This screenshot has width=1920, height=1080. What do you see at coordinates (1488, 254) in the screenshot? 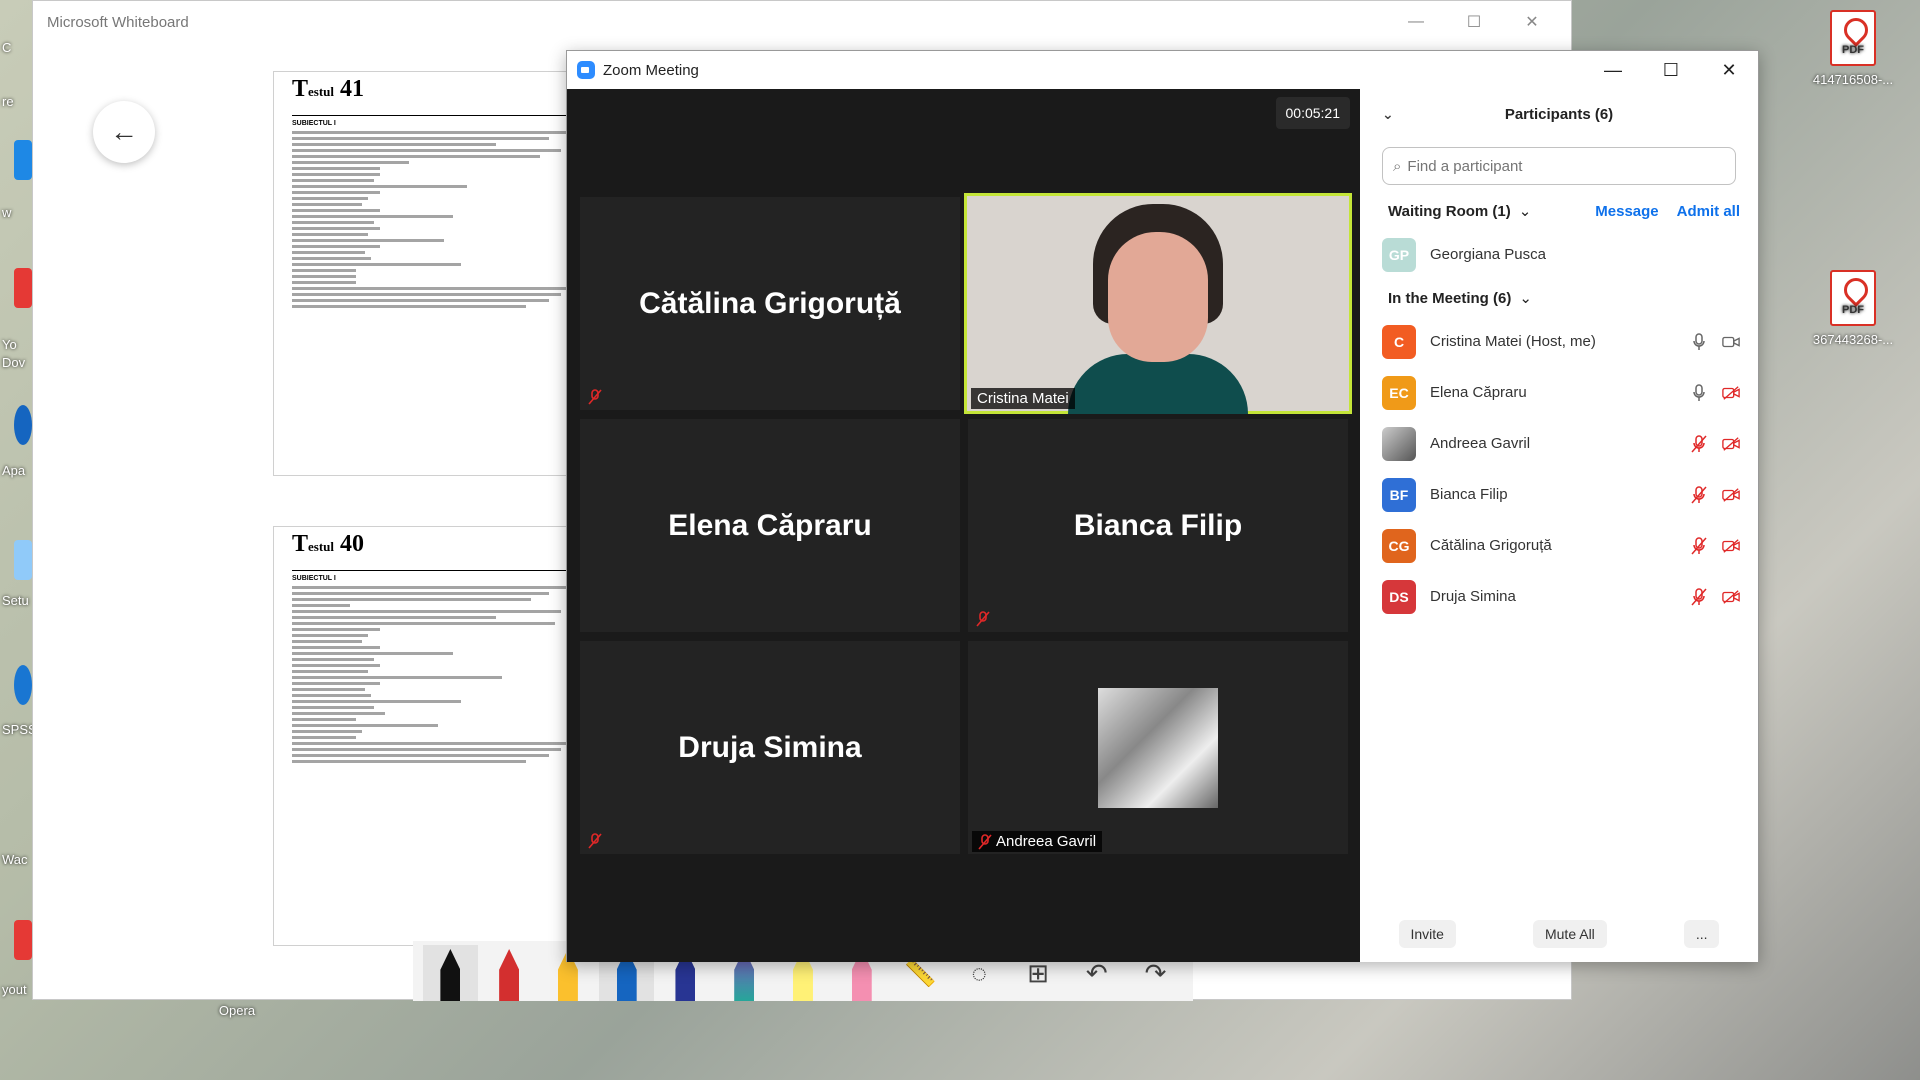
I see `participant-name: Georgiana Pusca` at bounding box center [1488, 254].